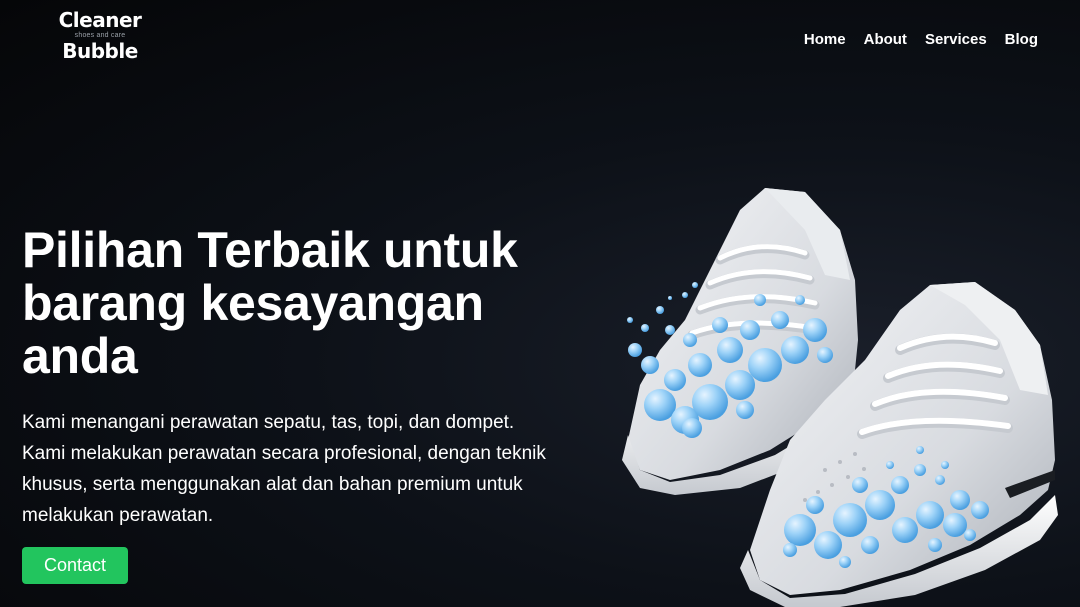 Image resolution: width=1080 pixels, height=607 pixels. What do you see at coordinates (956, 39) in the screenshot?
I see `nav-services: Services` at bounding box center [956, 39].